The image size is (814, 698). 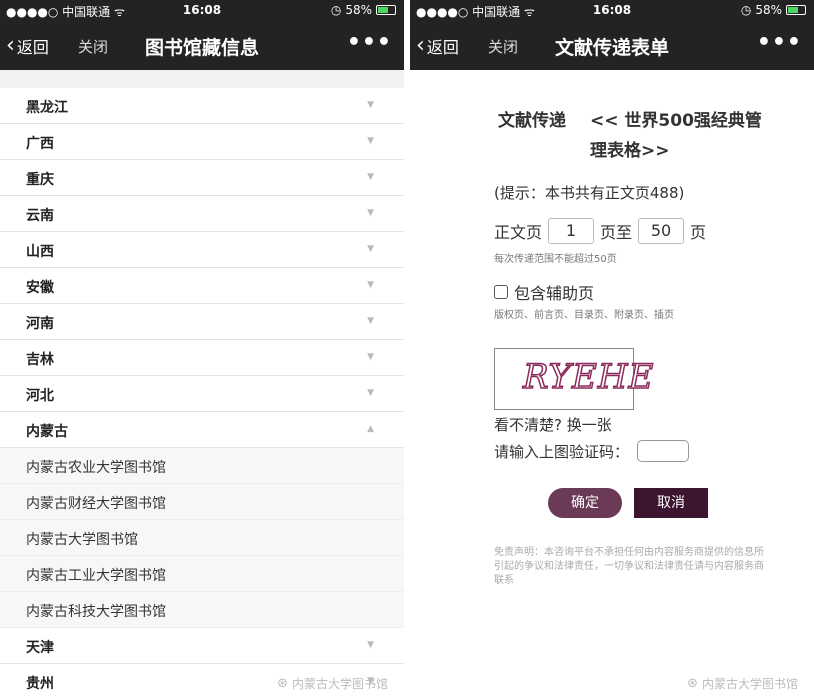 What do you see at coordinates (202, 574) in the screenshot?
I see `library-item: 内蒙古工业大学图书馆` at bounding box center [202, 574].